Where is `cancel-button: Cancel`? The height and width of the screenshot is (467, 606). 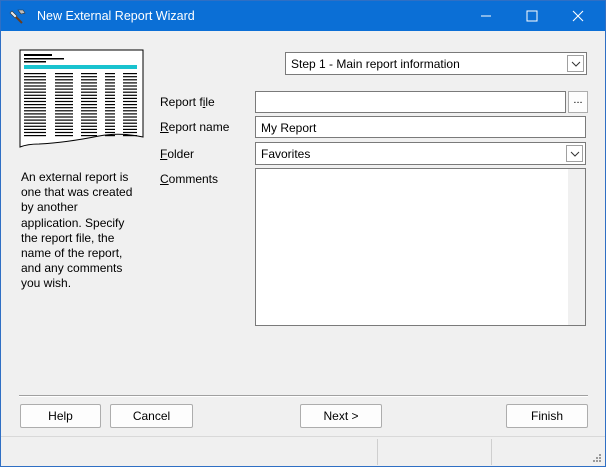
cancel-button: Cancel is located at coordinates (151, 416).